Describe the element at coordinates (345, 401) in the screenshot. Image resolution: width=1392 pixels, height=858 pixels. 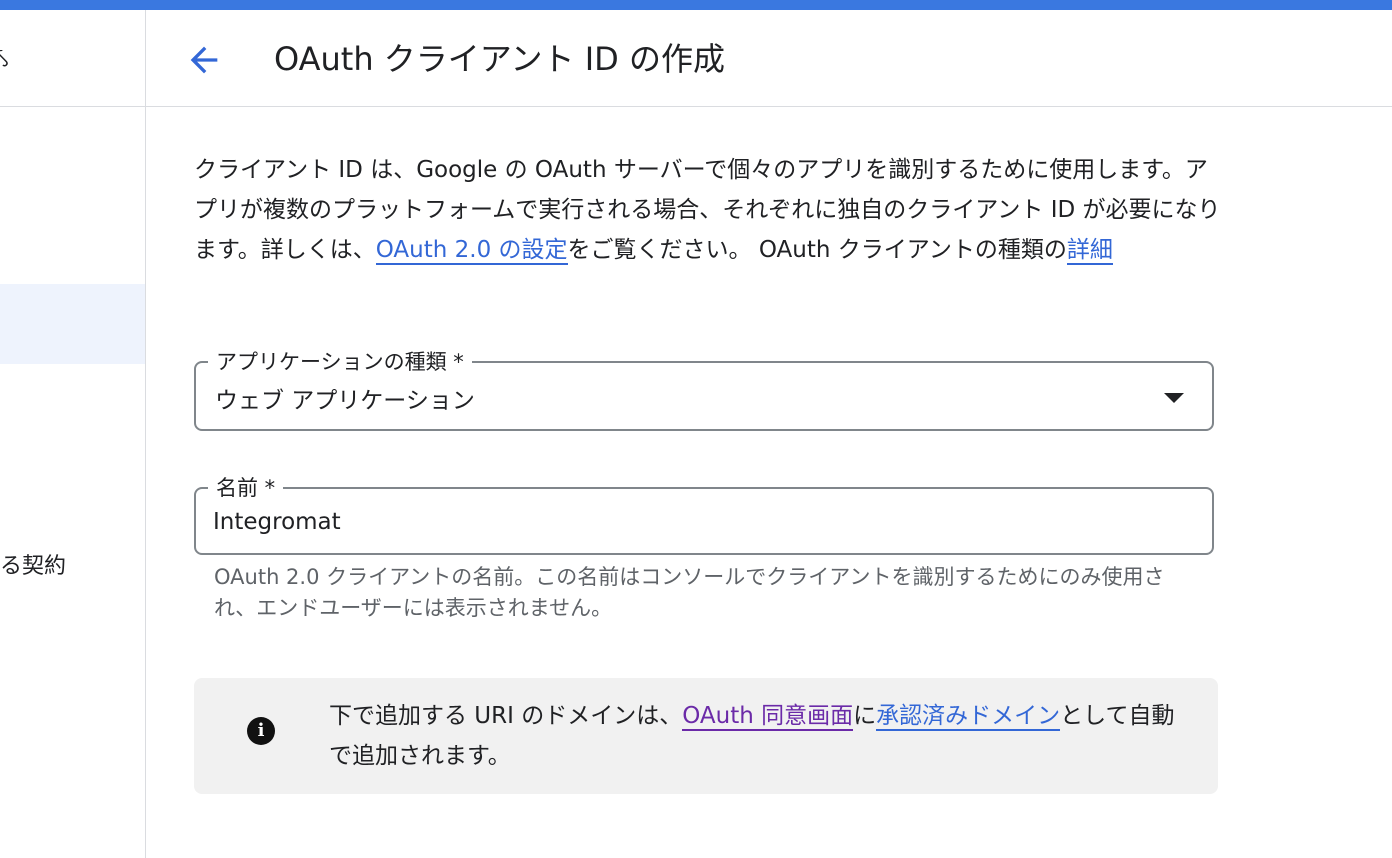
I see `app-type-value: ウェブ アプリケーション` at that location.